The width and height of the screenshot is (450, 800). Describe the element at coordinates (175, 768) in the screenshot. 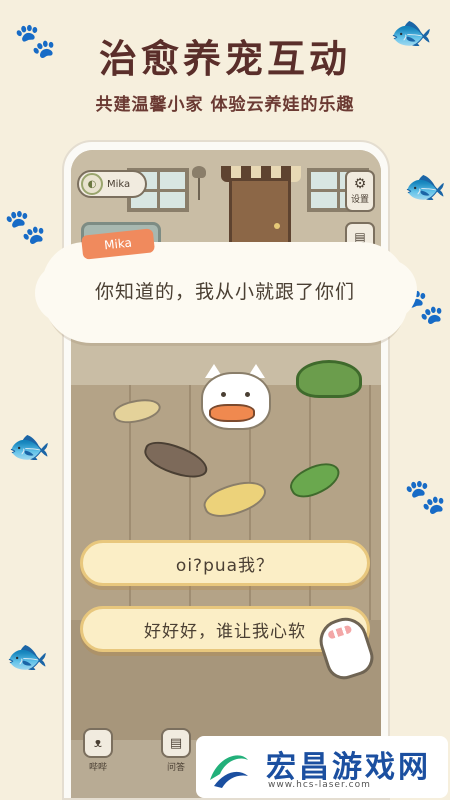

I see `nav-label: 问答` at that location.